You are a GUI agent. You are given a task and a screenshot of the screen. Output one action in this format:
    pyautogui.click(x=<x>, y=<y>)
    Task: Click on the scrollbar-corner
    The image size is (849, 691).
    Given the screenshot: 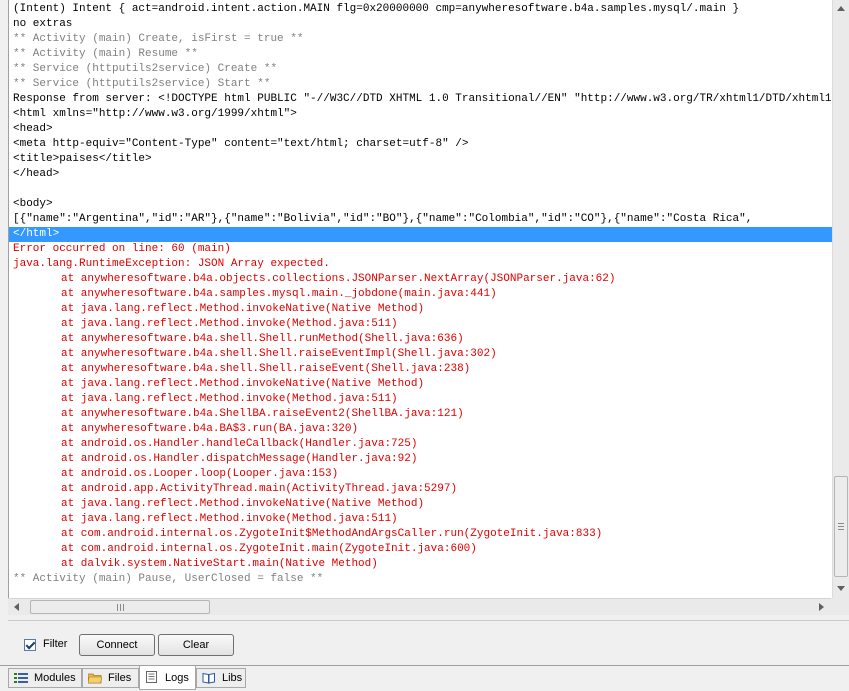 What is the action you would take?
    pyautogui.click(x=840, y=606)
    